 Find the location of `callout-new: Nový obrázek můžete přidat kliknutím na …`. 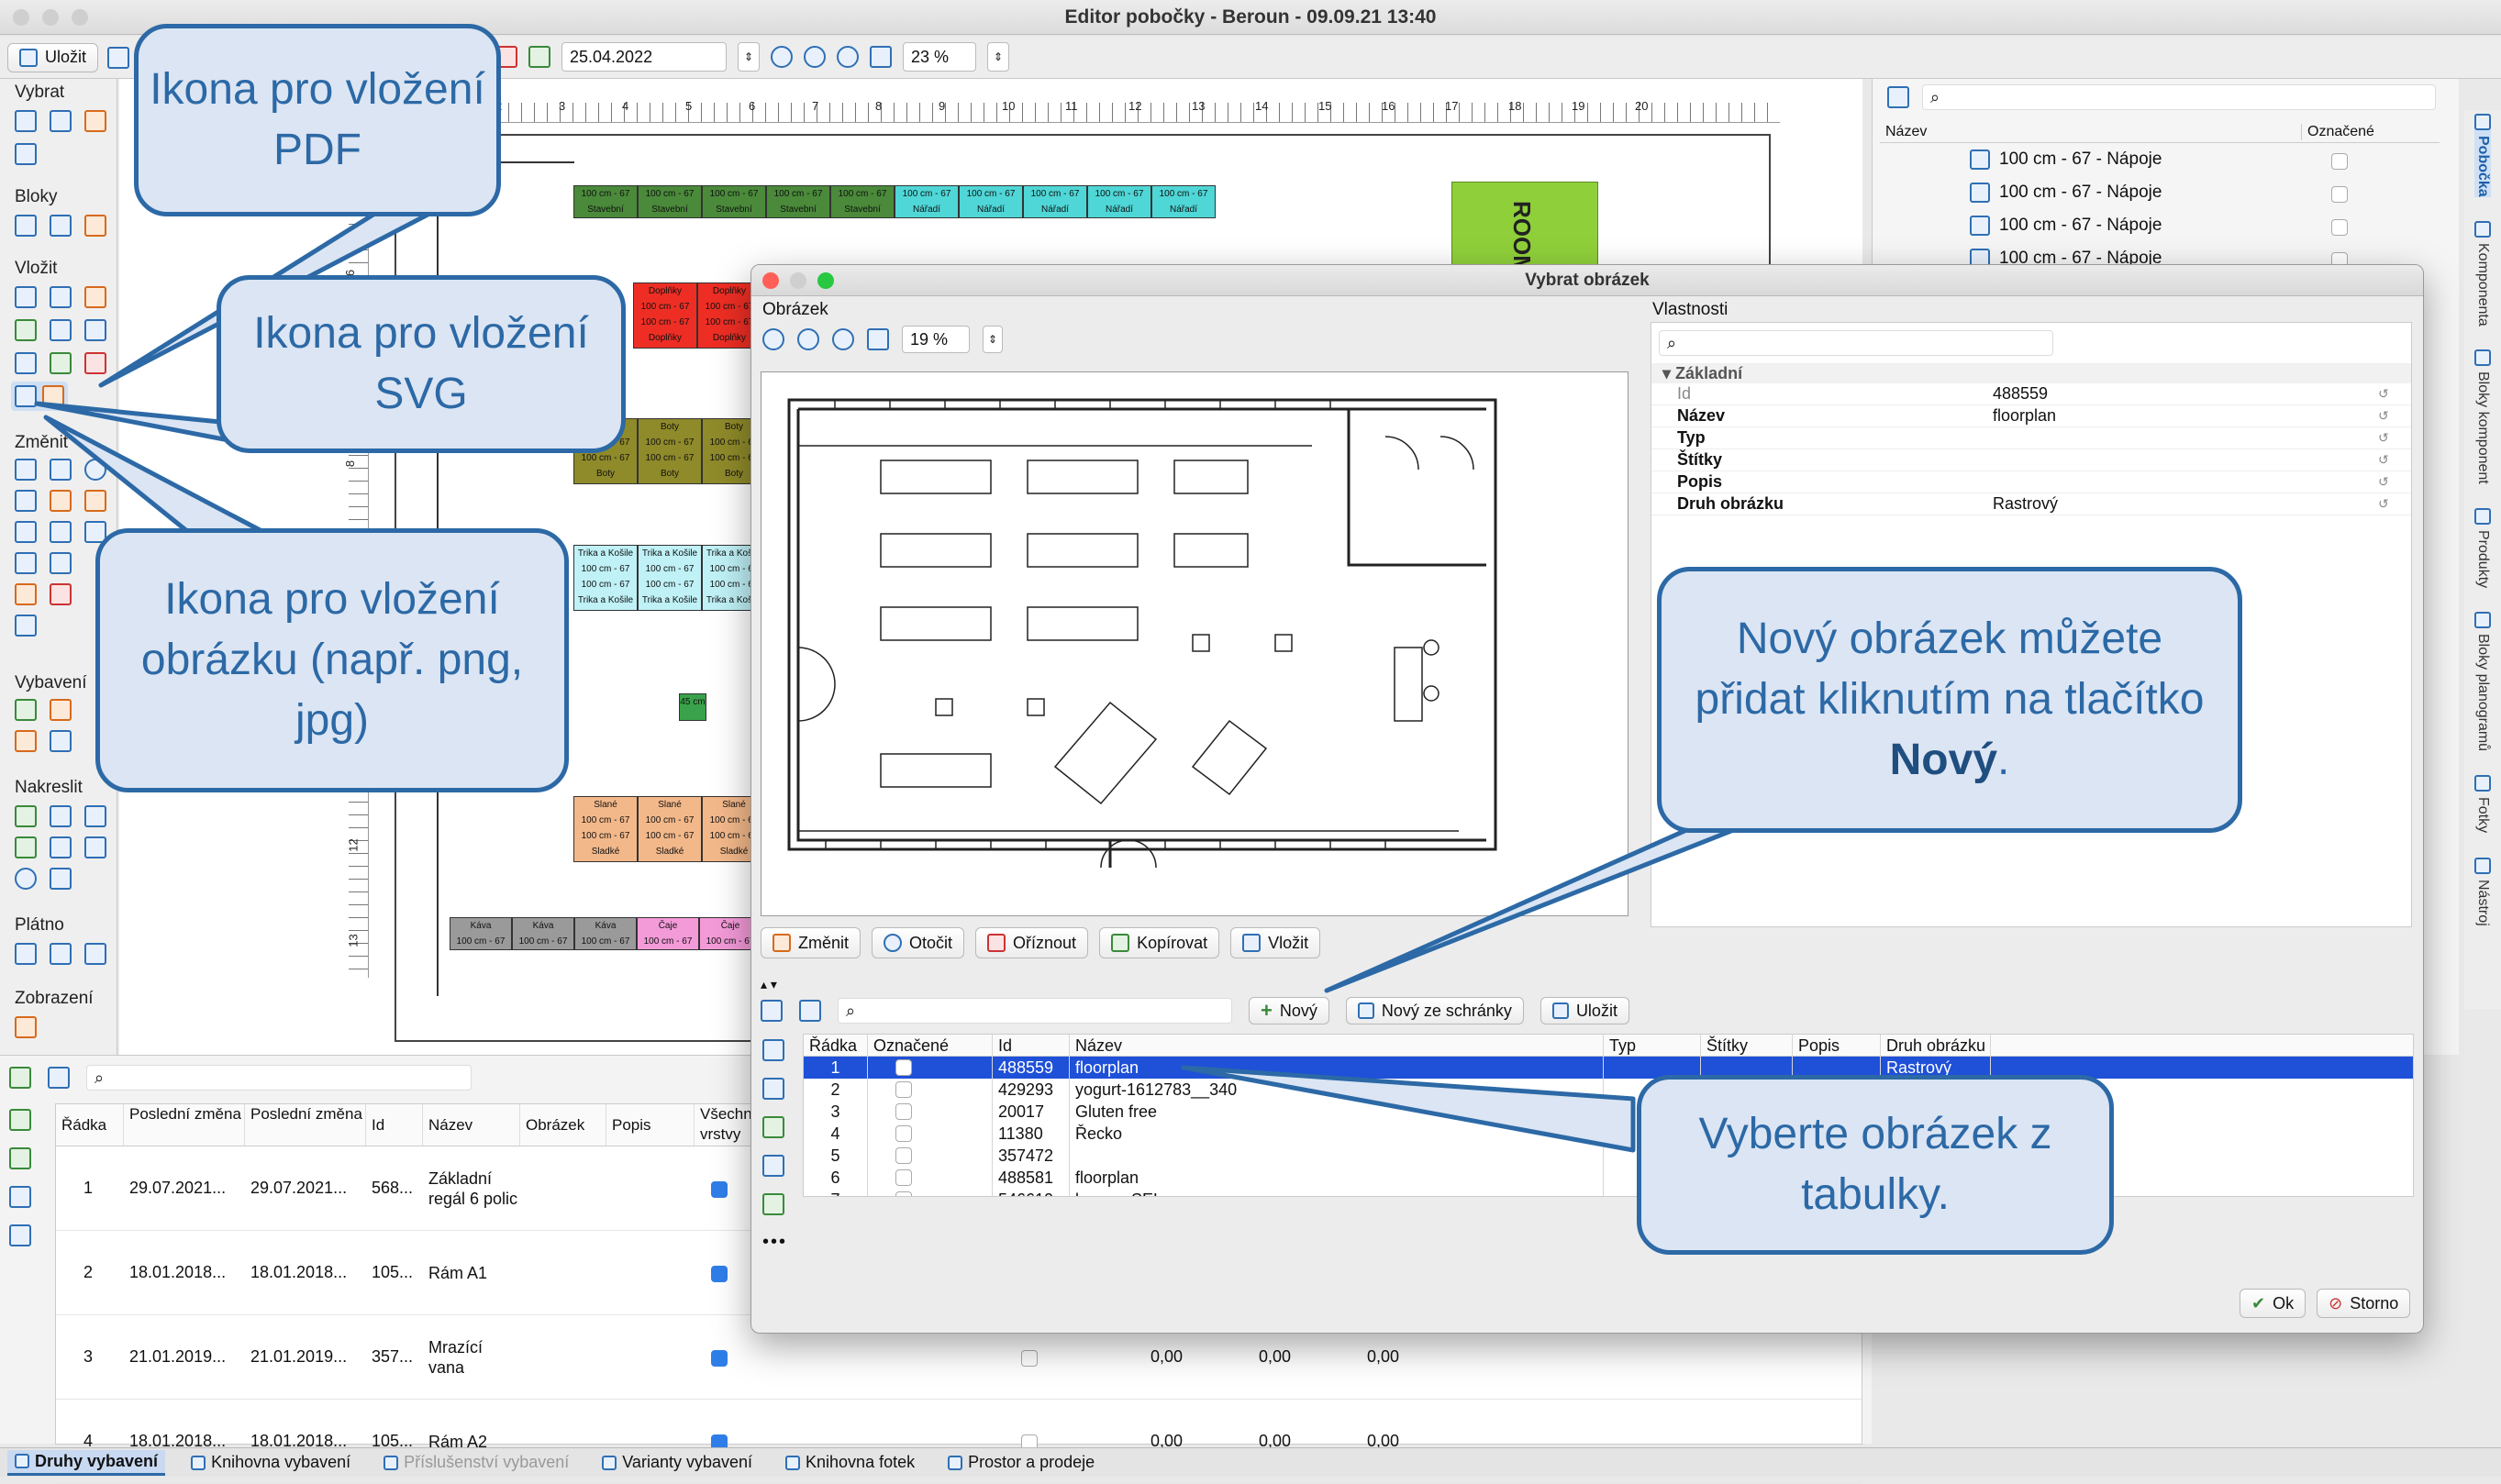

callout-new: Nový obrázek můžete přidat kliknutím na … is located at coordinates (1949, 700).